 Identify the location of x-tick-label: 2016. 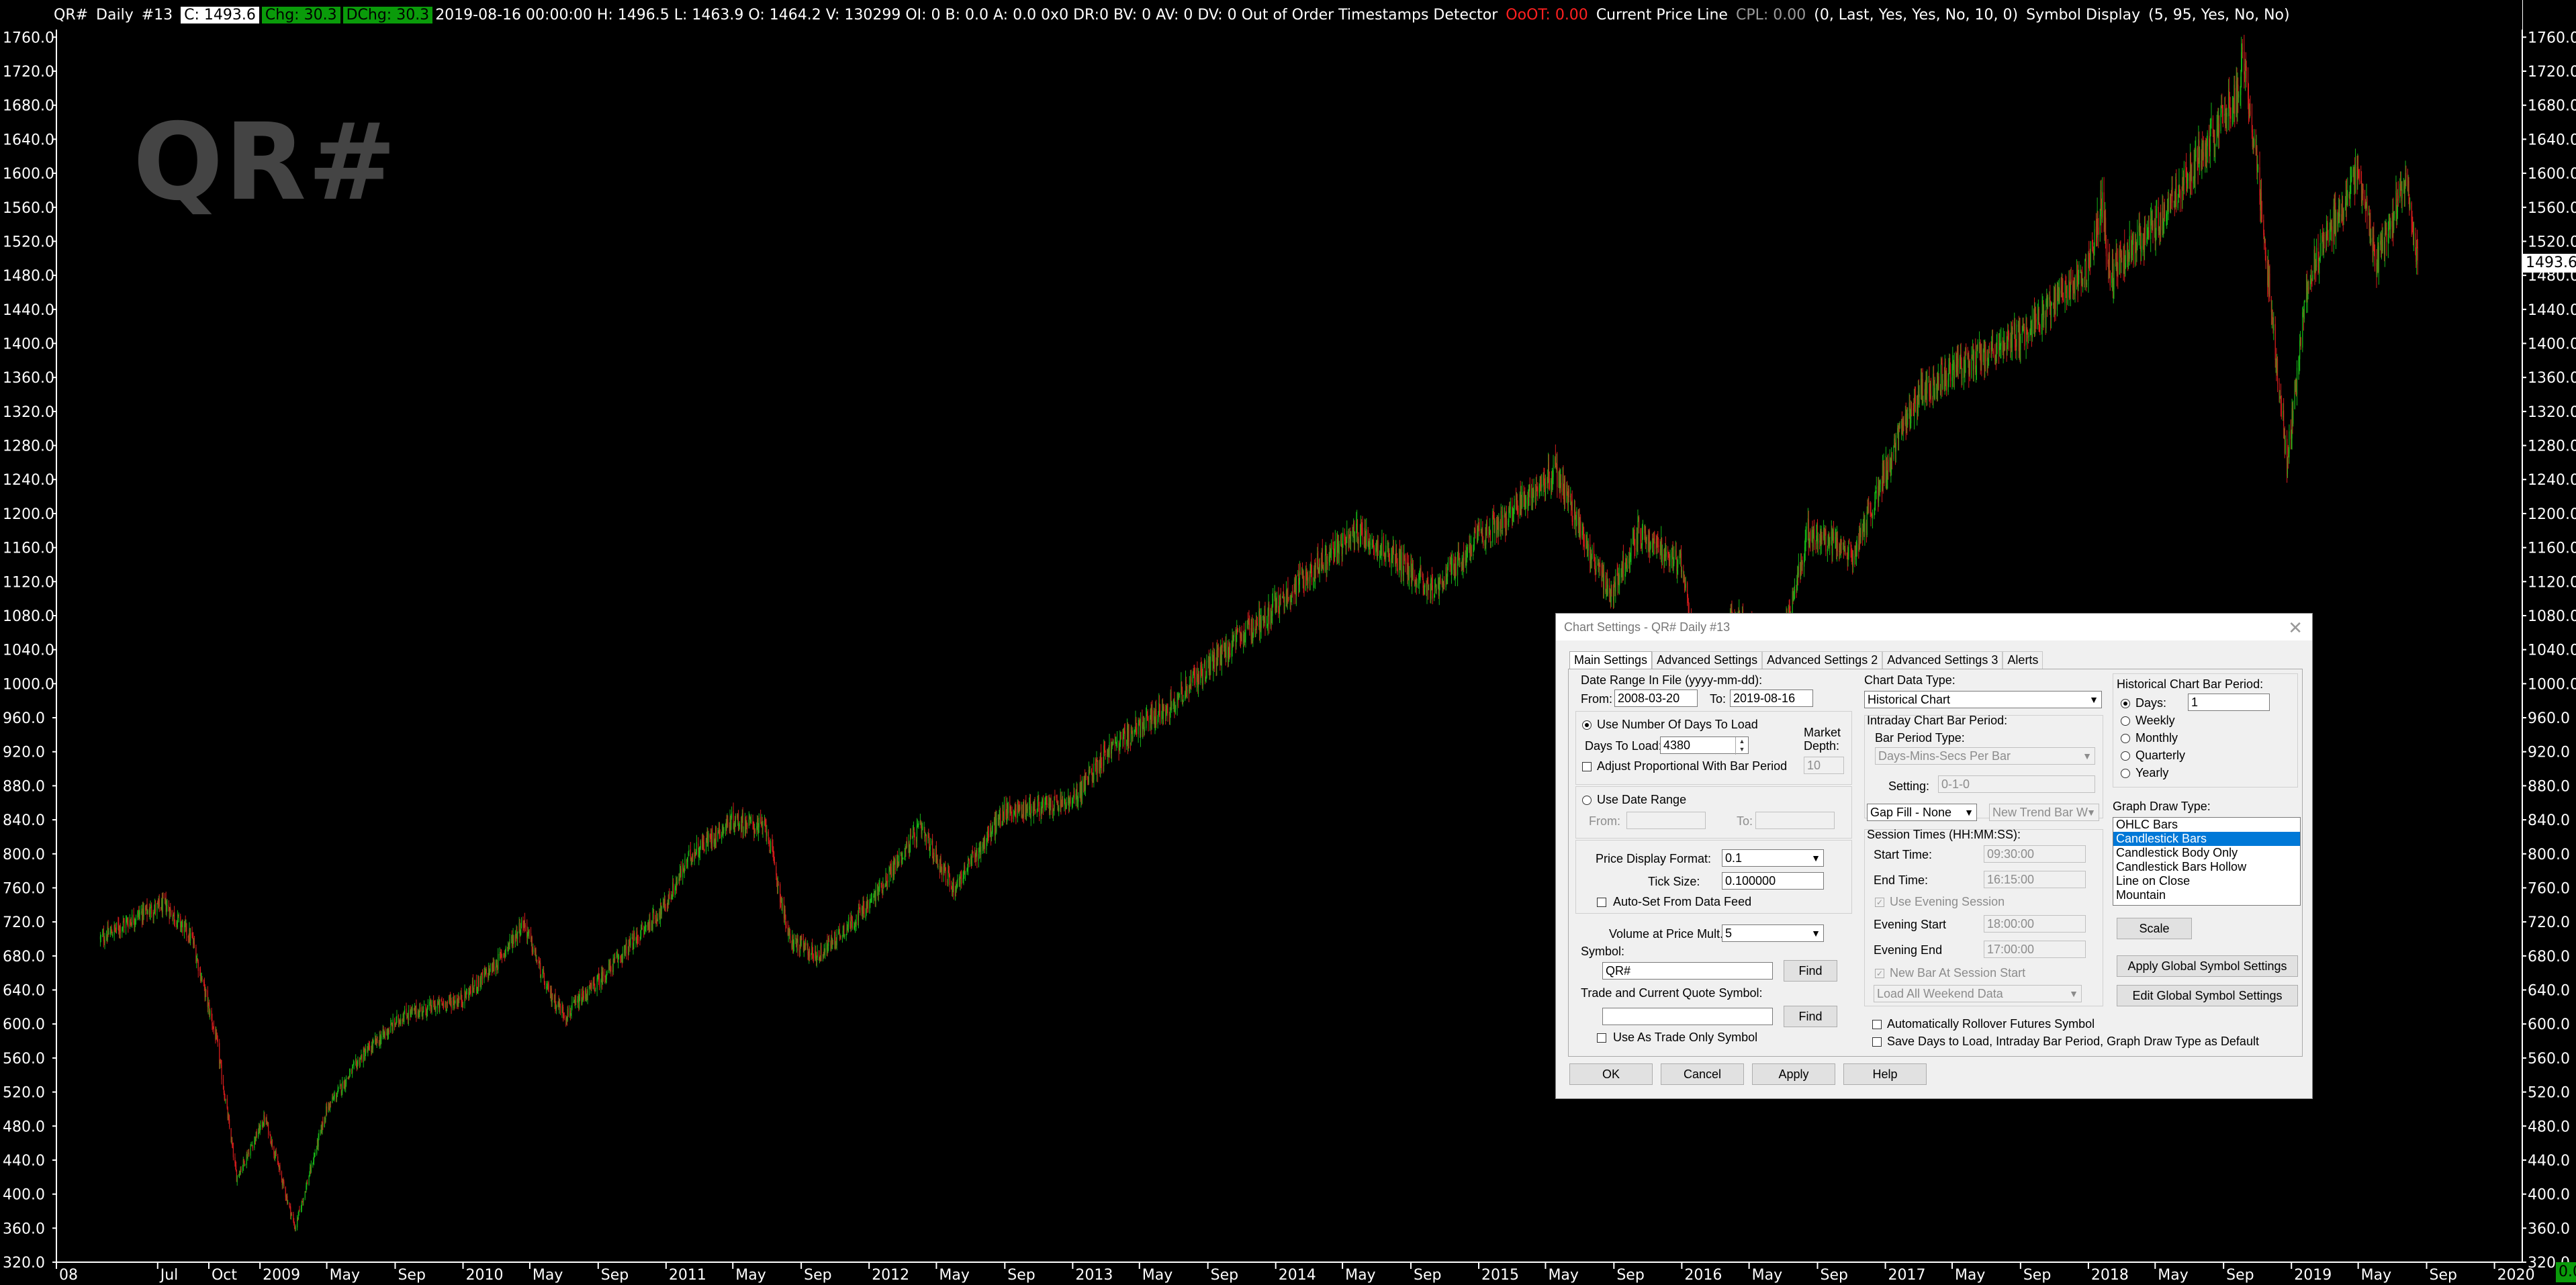
(1703, 1275).